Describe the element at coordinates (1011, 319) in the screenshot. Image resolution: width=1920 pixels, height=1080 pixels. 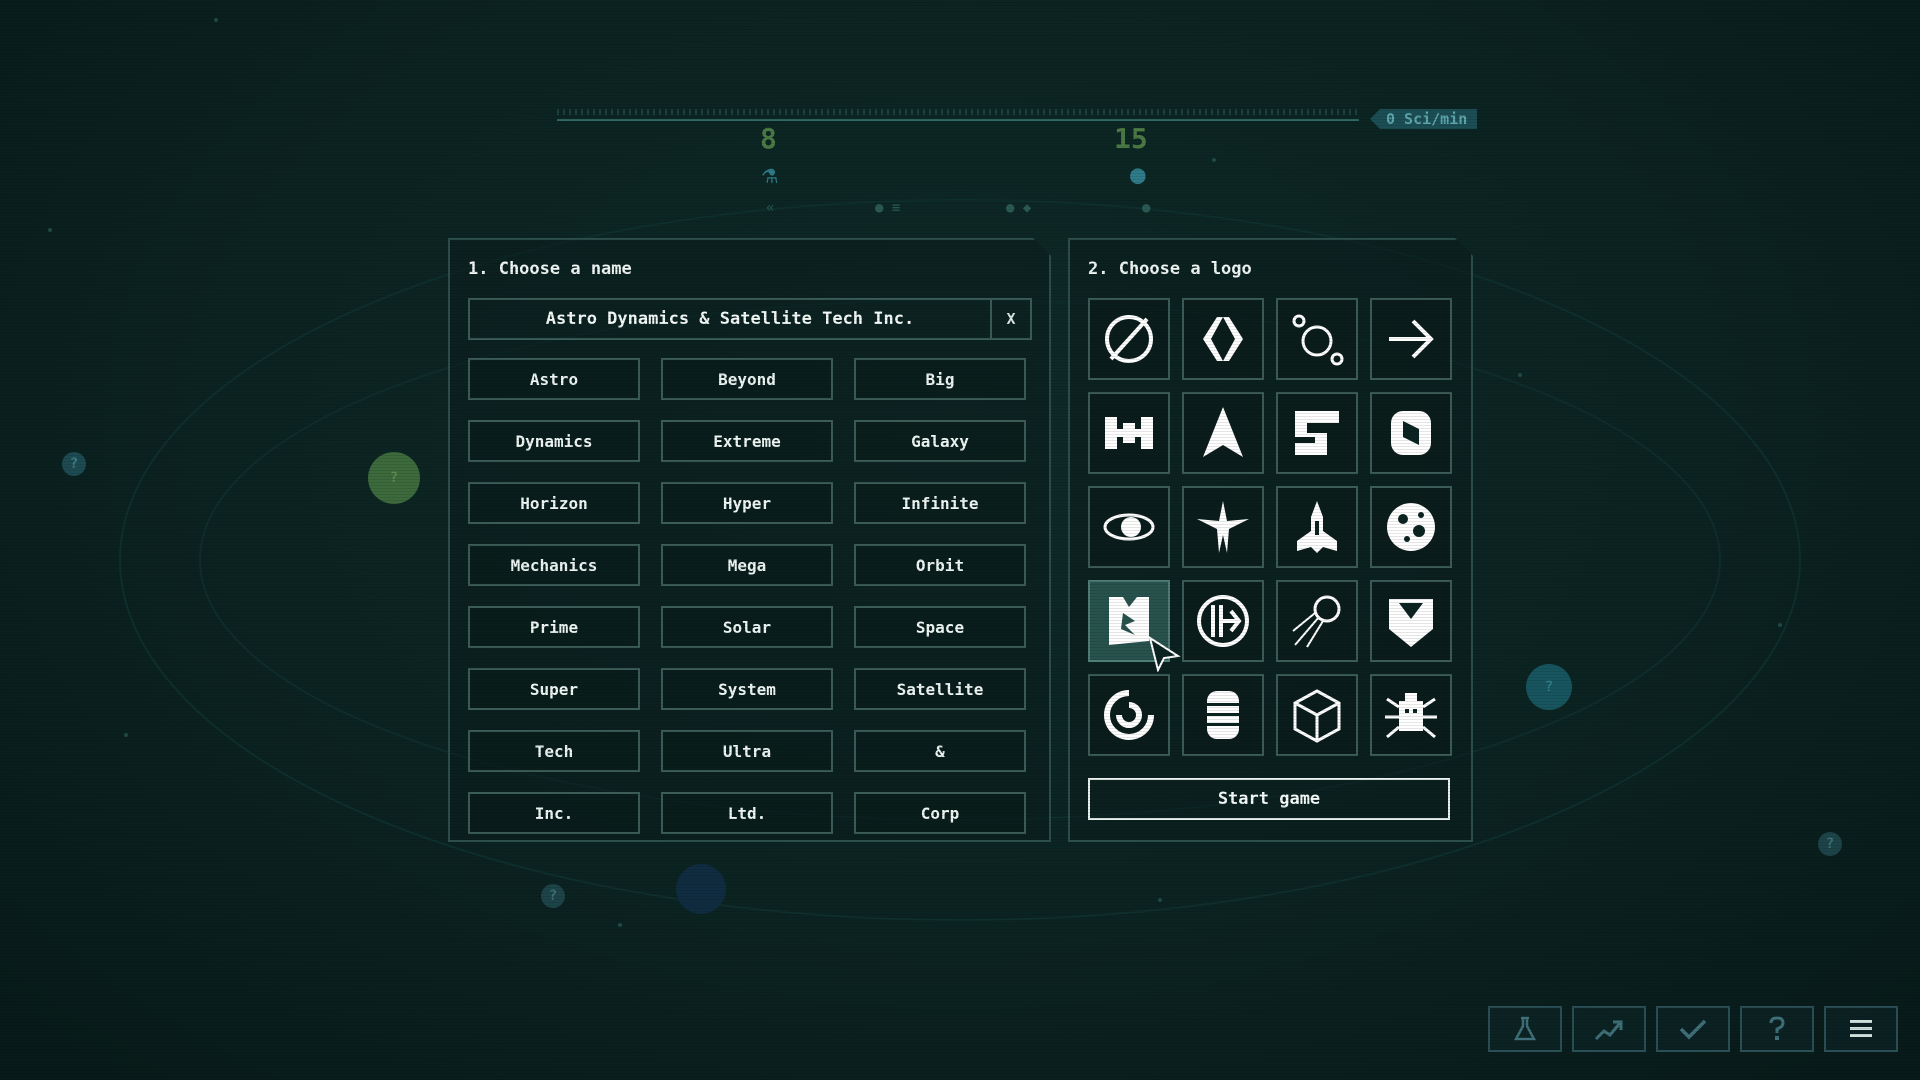
I see `clear-name-button: X` at that location.